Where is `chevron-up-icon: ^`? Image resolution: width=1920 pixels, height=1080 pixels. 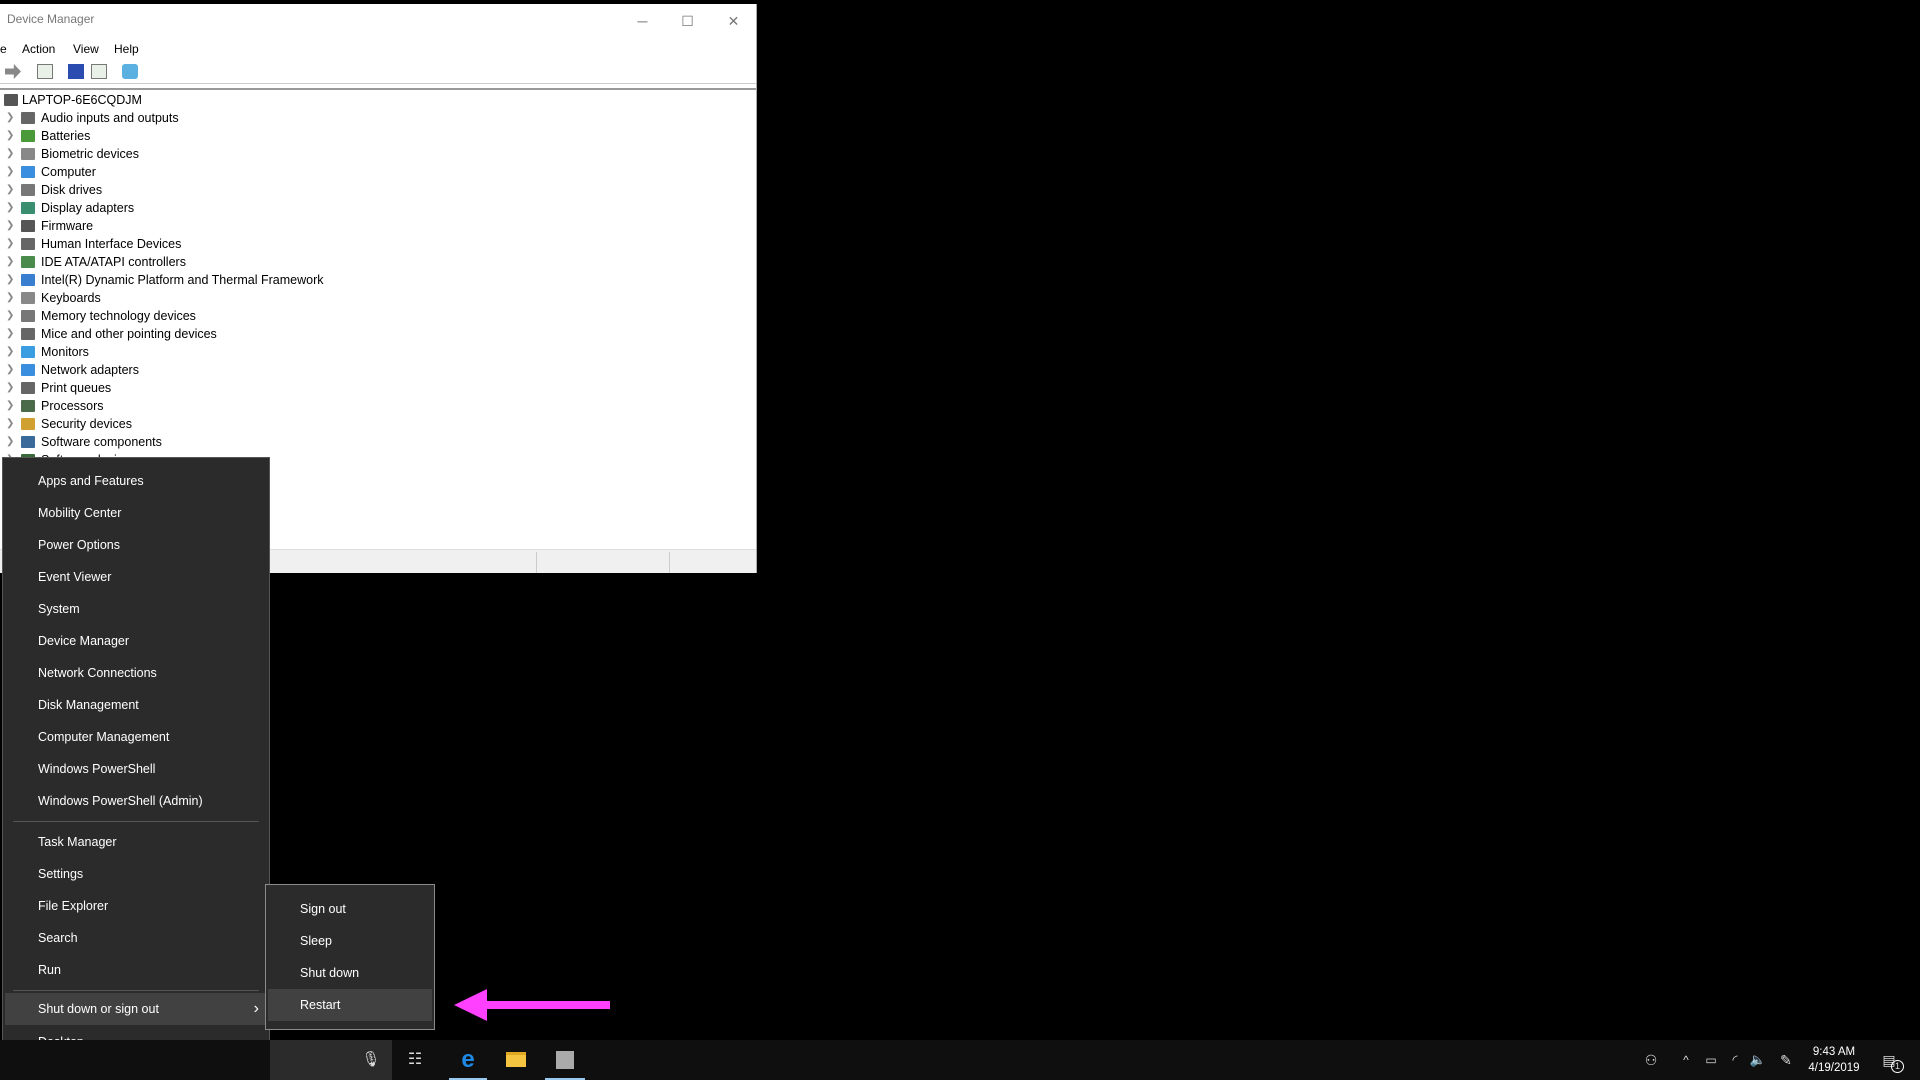 chevron-up-icon: ^ is located at coordinates (1686, 1060).